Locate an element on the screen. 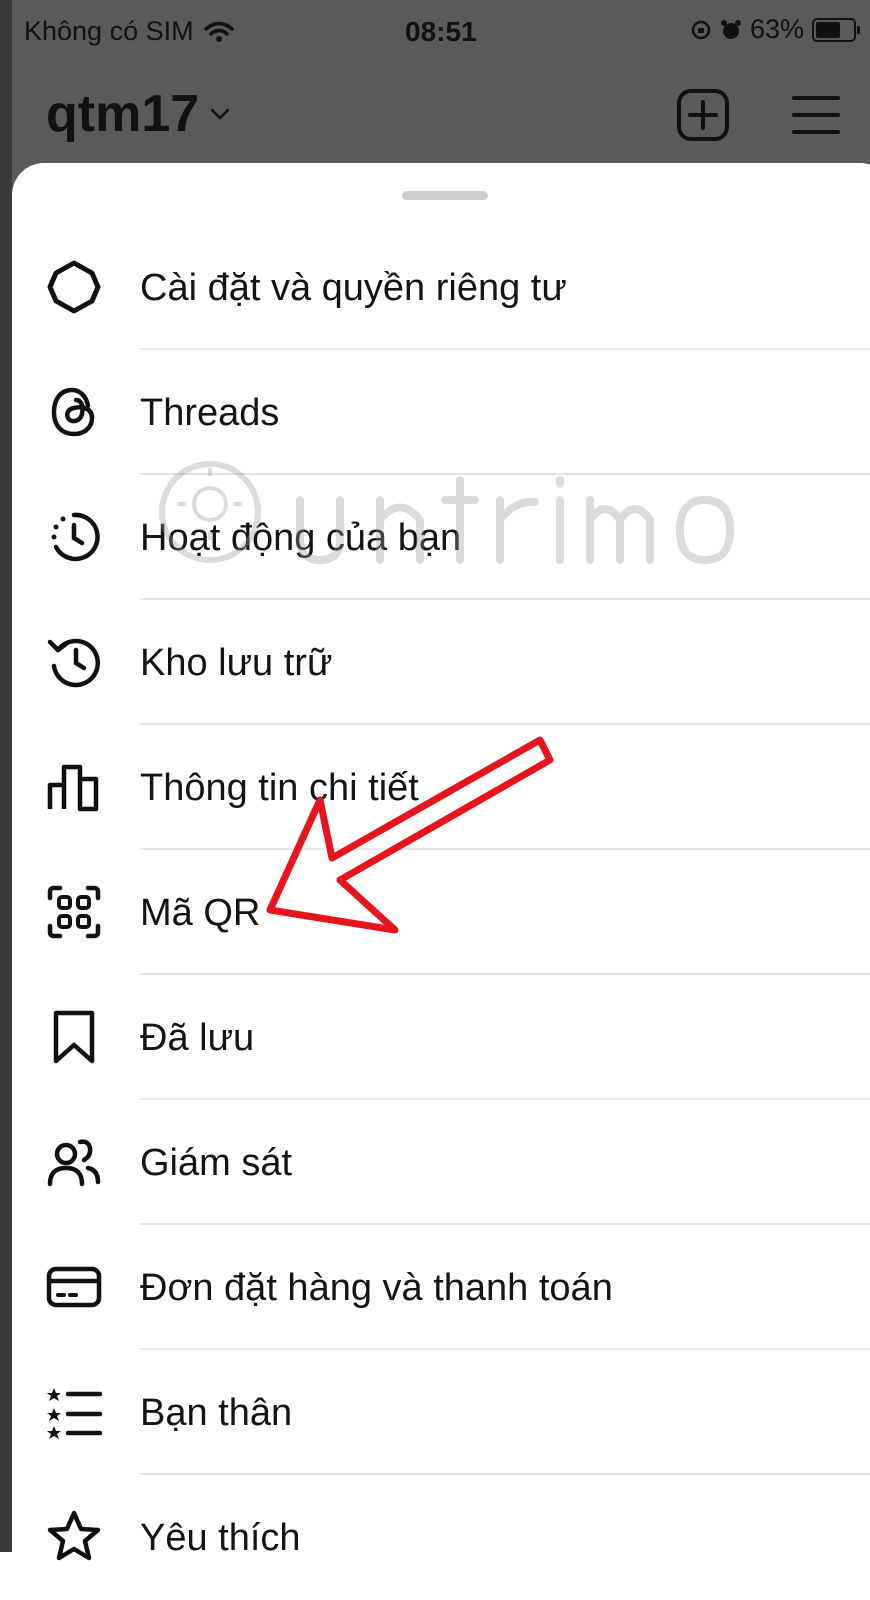 This screenshot has width=870, height=1600. device-frame-edge is located at coordinates (6, 776).